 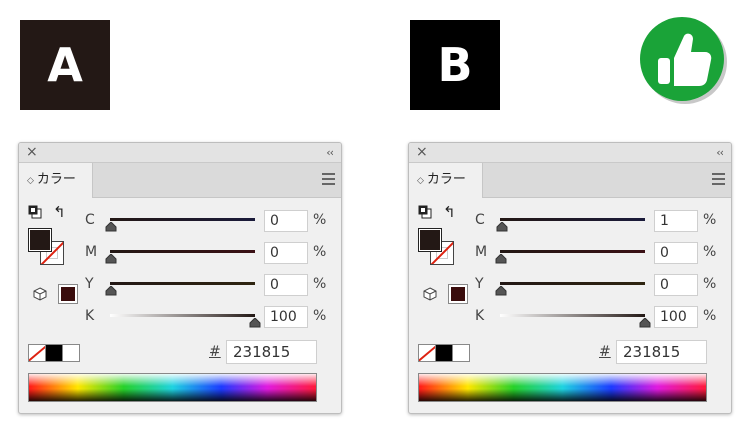 I want to click on channel-row-c: C 0 %, so click(x=180, y=222).